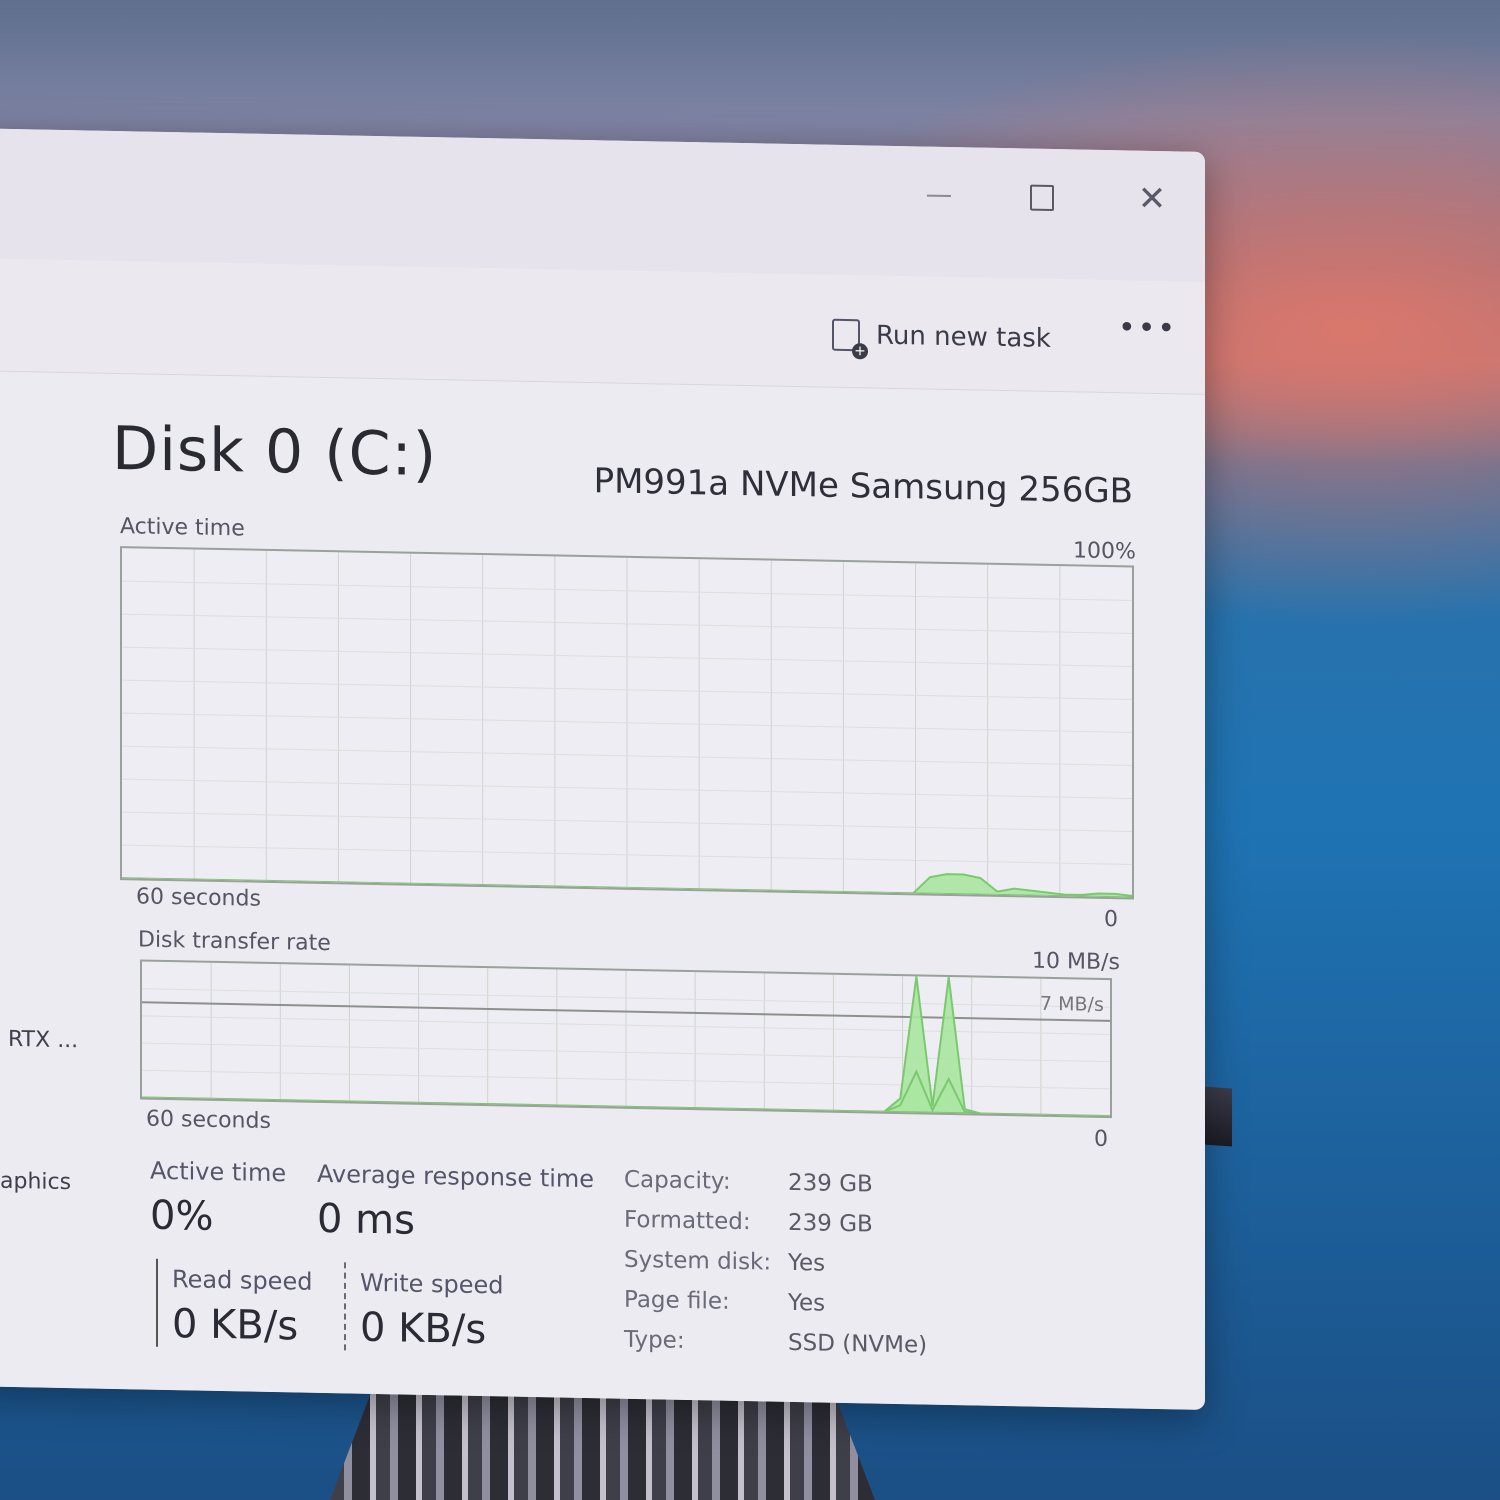 This screenshot has height=1500, width=1500. What do you see at coordinates (432, 1284) in the screenshot?
I see `write-speed-label: Write speed` at bounding box center [432, 1284].